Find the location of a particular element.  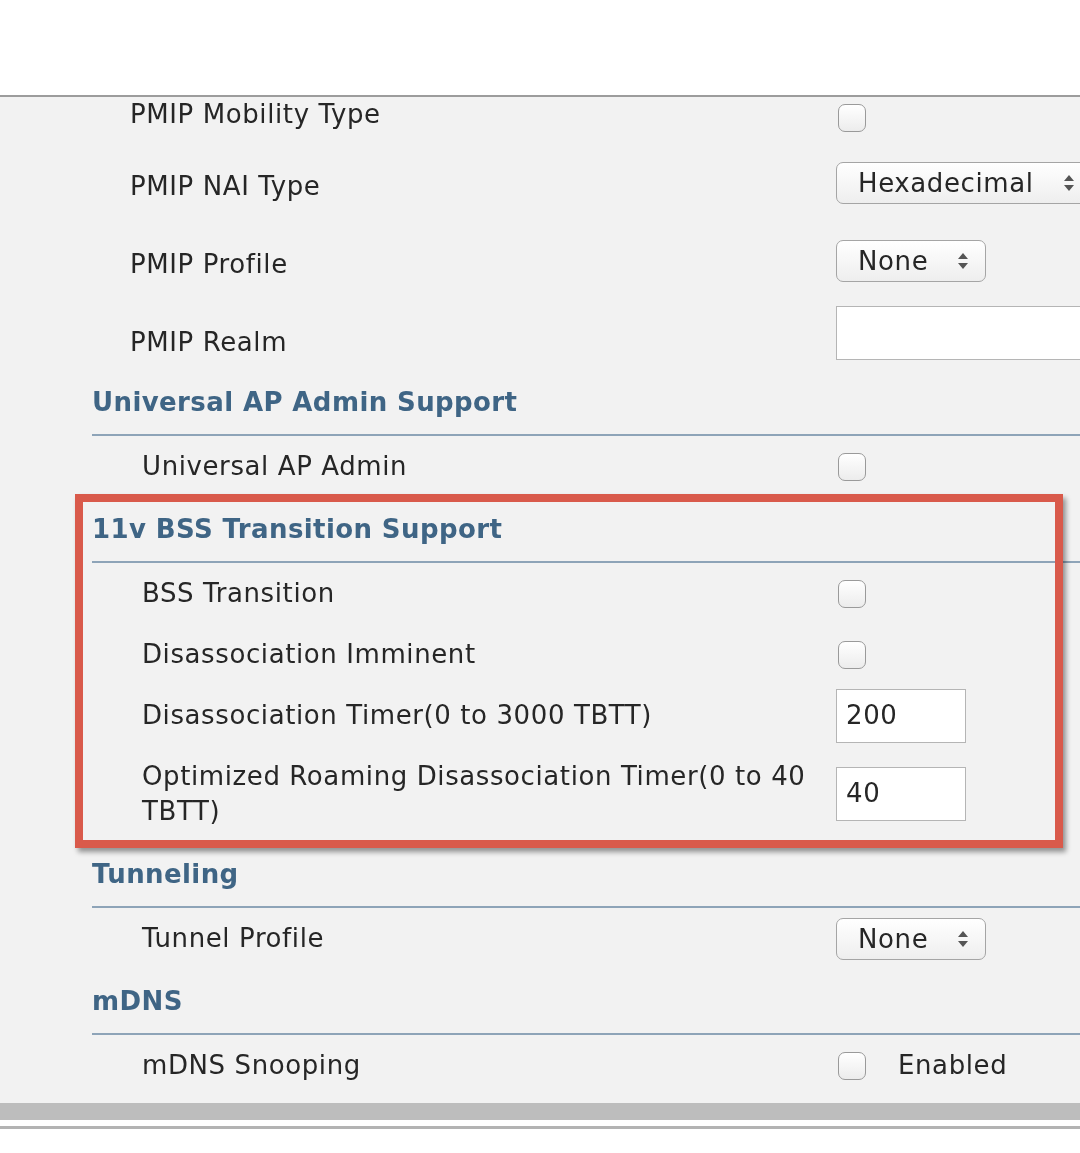

field-label: PMIP Profile is located at coordinates (209, 264).